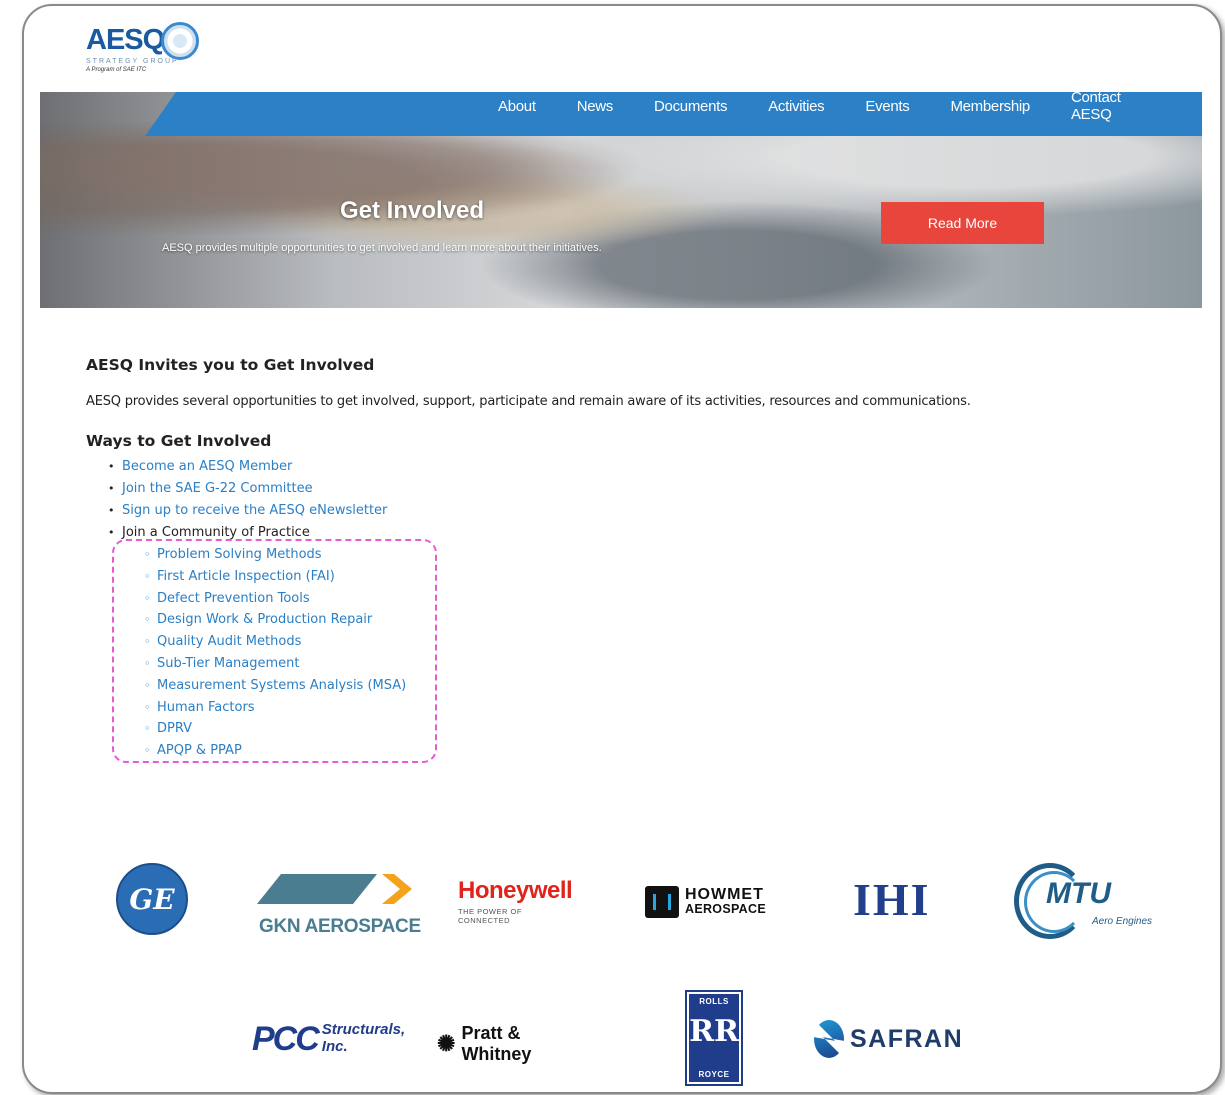 This screenshot has width=1225, height=1095. I want to click on howmet-sub: AEROSPACE, so click(725, 909).